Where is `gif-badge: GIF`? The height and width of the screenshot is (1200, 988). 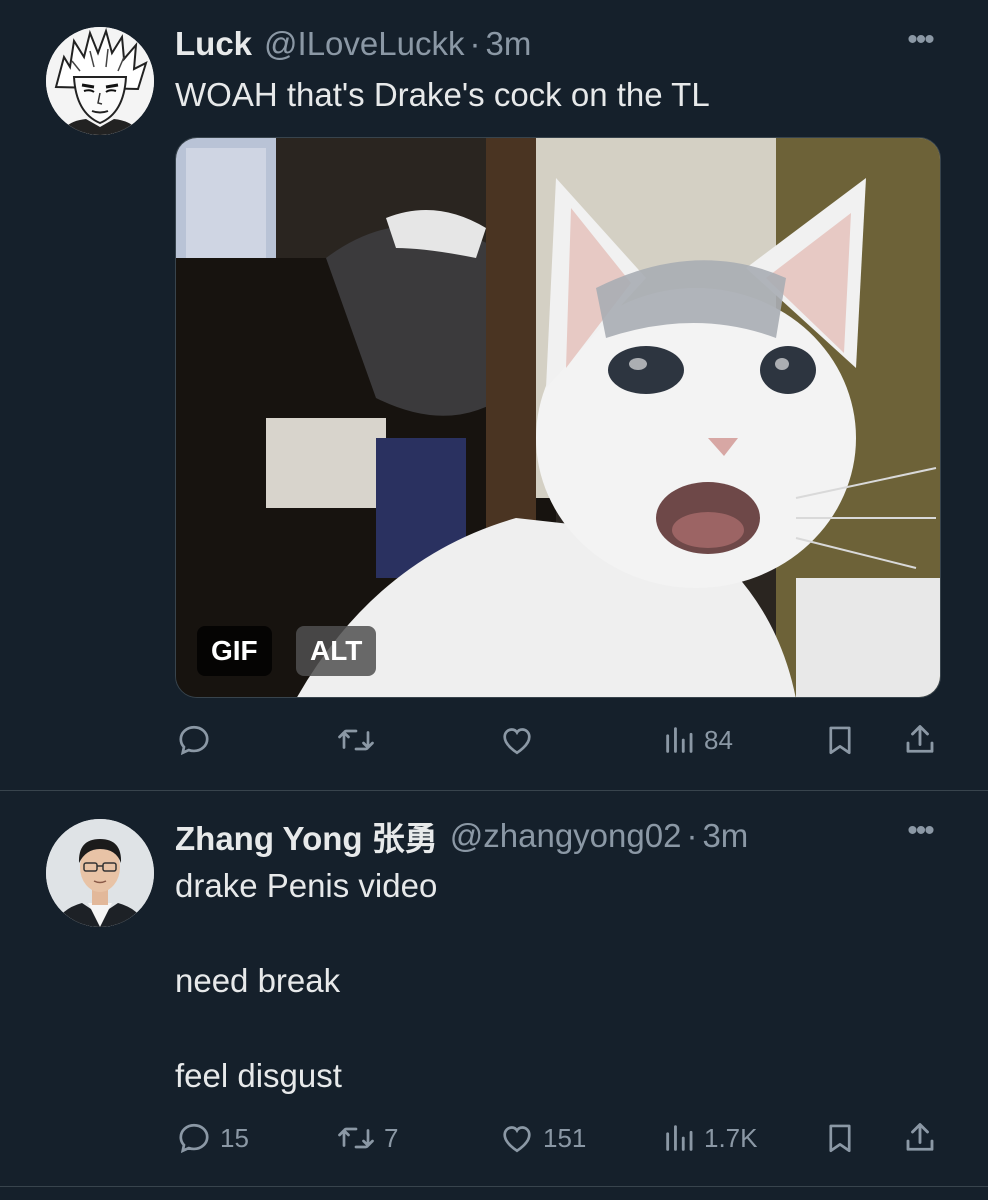
gif-badge: GIF is located at coordinates (234, 651).